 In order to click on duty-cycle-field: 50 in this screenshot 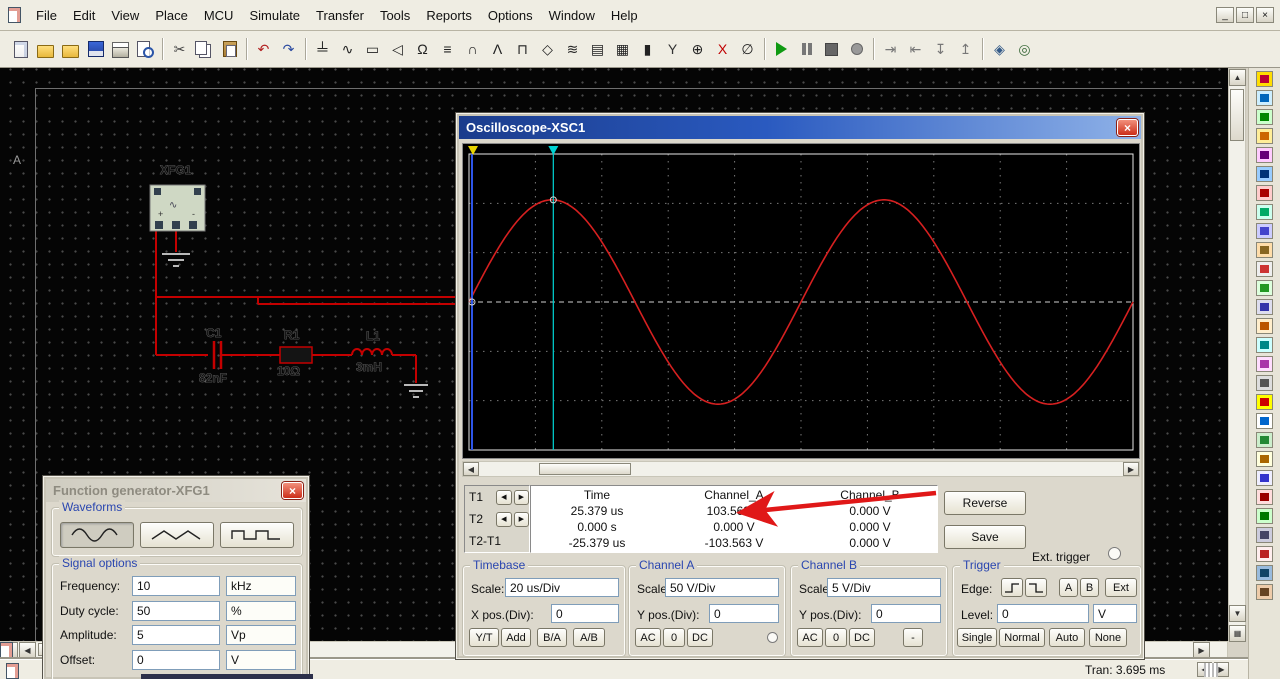, I will do `click(176, 611)`.